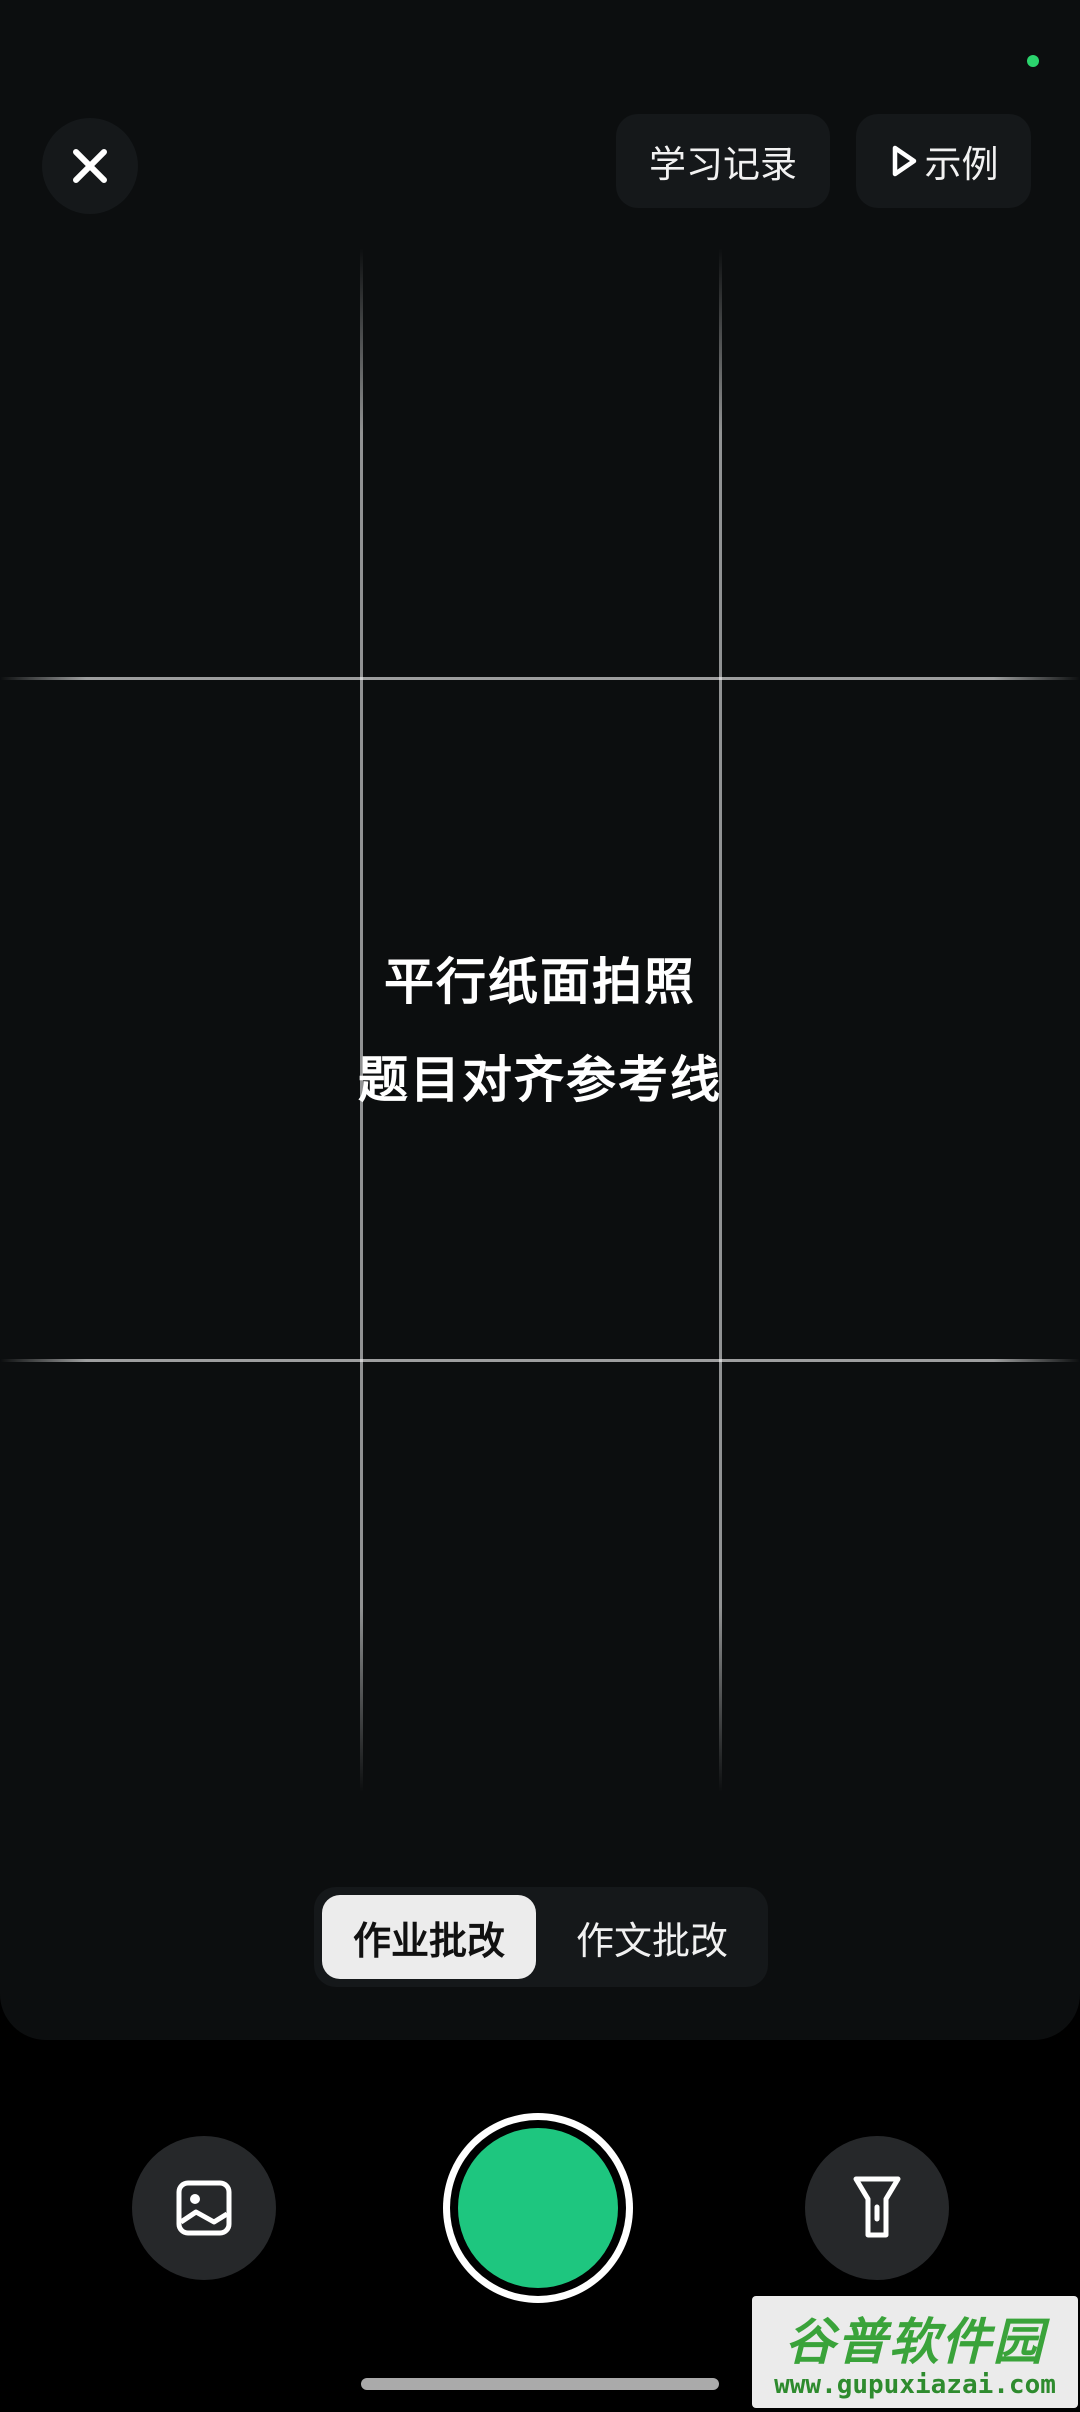 The width and height of the screenshot is (1080, 2412). I want to click on grid-line-horizontal-top, so click(540, 678).